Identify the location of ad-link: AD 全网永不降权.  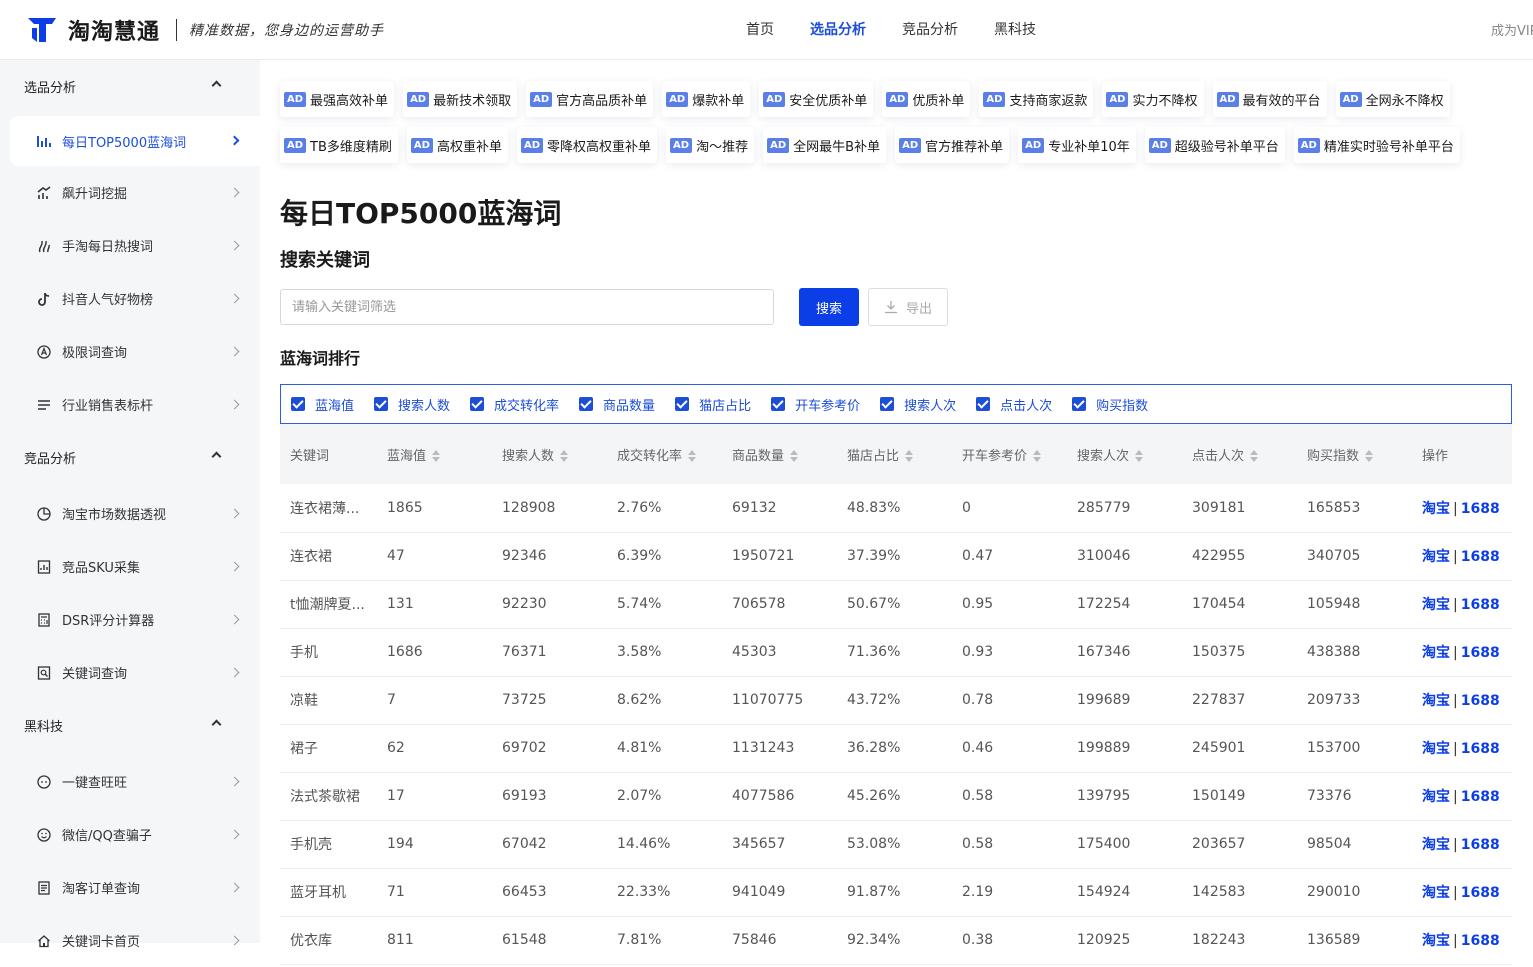
(1392, 99).